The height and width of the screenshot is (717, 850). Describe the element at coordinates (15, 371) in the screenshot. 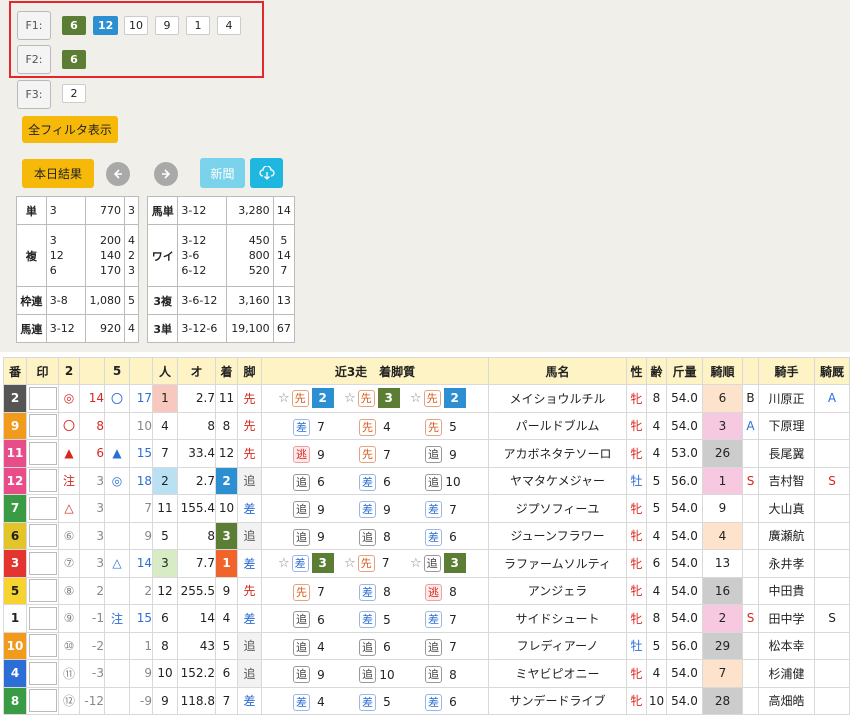

I see `column-header: 番` at that location.